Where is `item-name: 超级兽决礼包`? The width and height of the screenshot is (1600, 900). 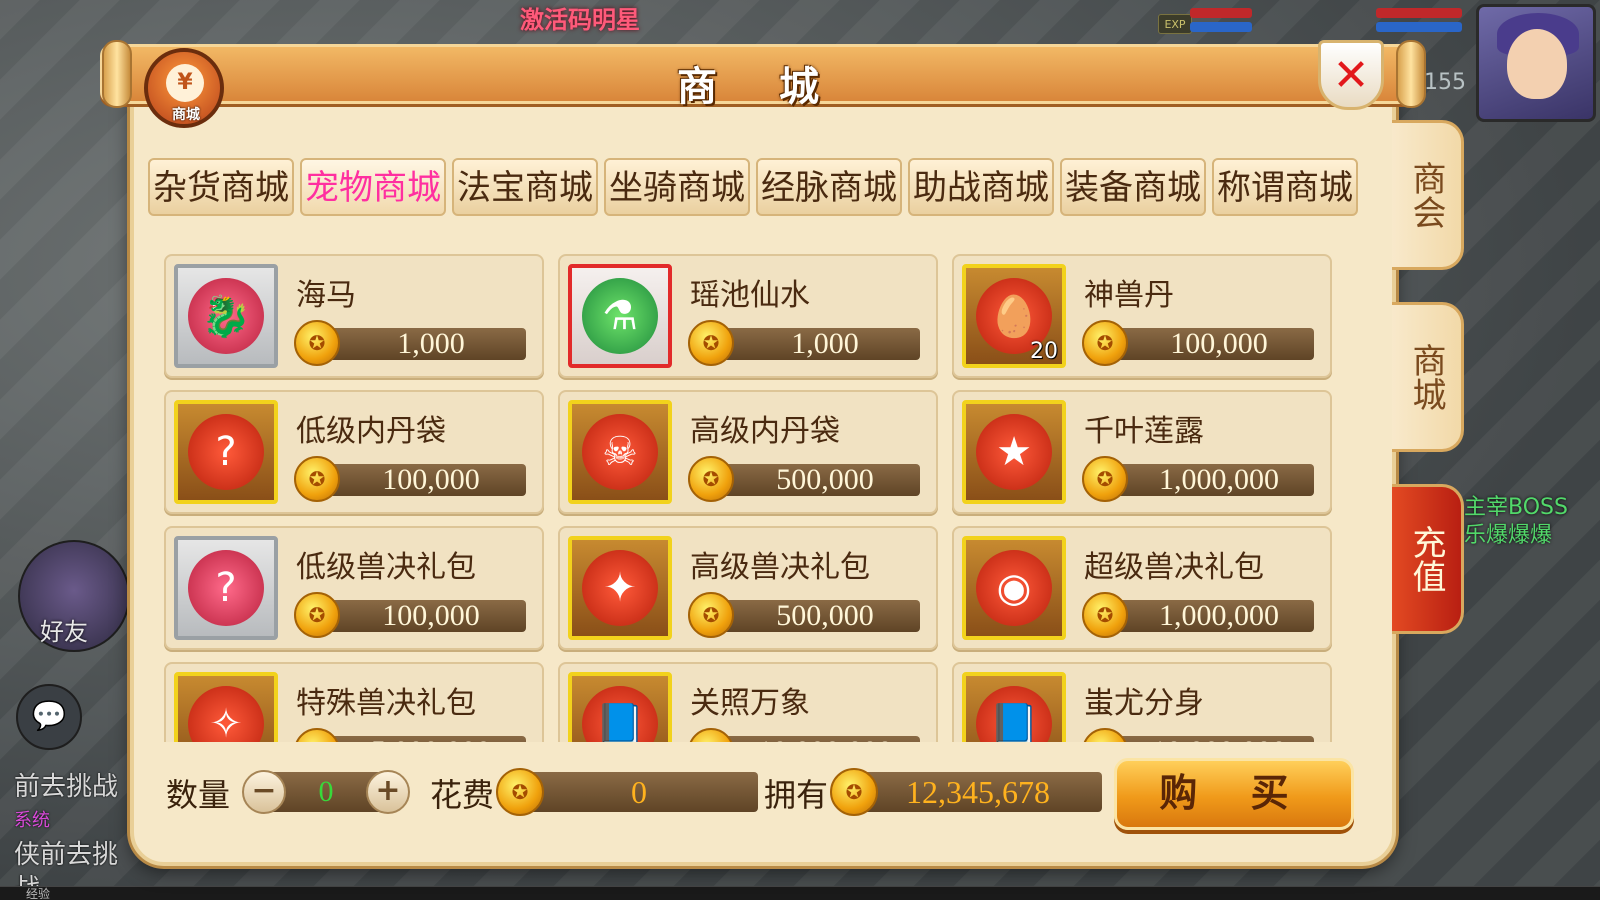 item-name: 超级兽决礼包 is located at coordinates (1174, 567).